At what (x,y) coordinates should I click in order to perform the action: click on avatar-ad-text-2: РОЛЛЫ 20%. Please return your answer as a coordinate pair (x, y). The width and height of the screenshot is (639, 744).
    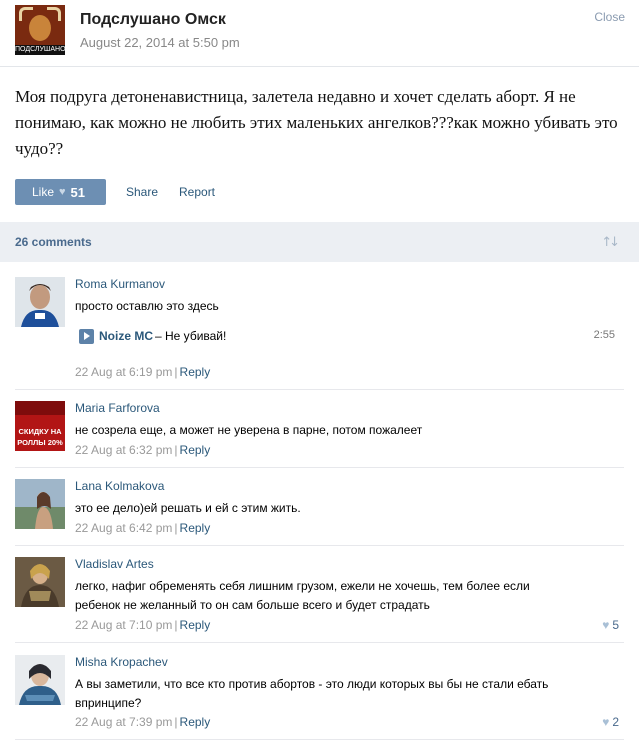
    Looking at the image, I should click on (40, 442).